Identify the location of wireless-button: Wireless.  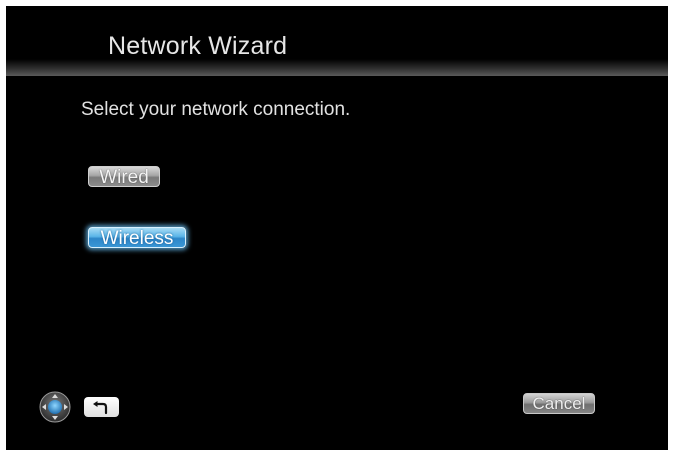
(137, 238).